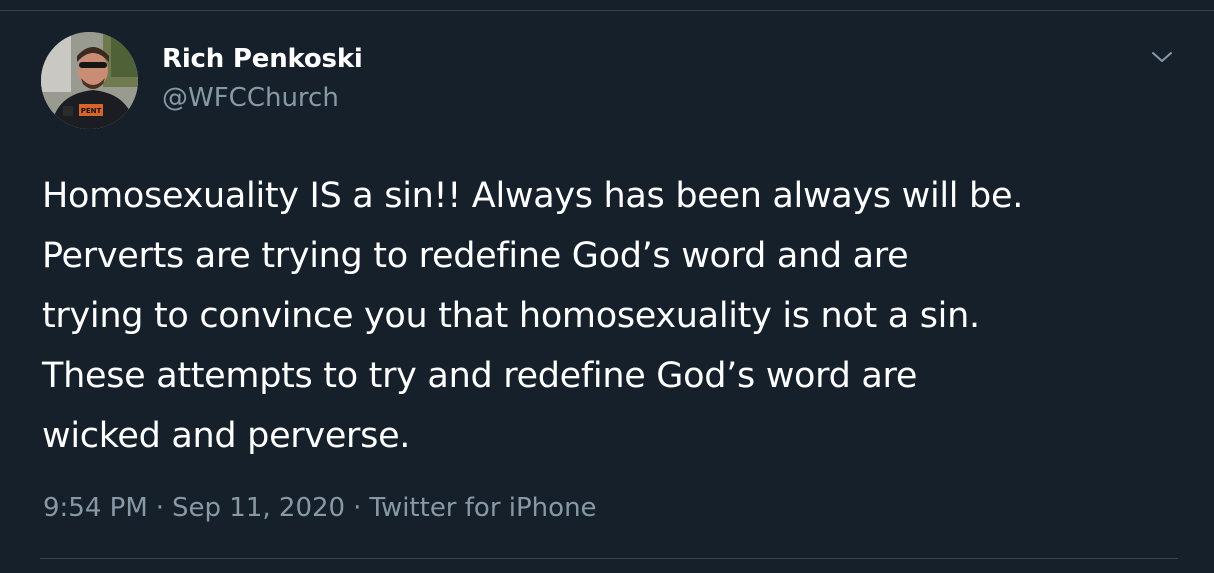 Image resolution: width=1214 pixels, height=573 pixels. Describe the element at coordinates (1162, 57) in the screenshot. I see `chevron-down-icon` at that location.